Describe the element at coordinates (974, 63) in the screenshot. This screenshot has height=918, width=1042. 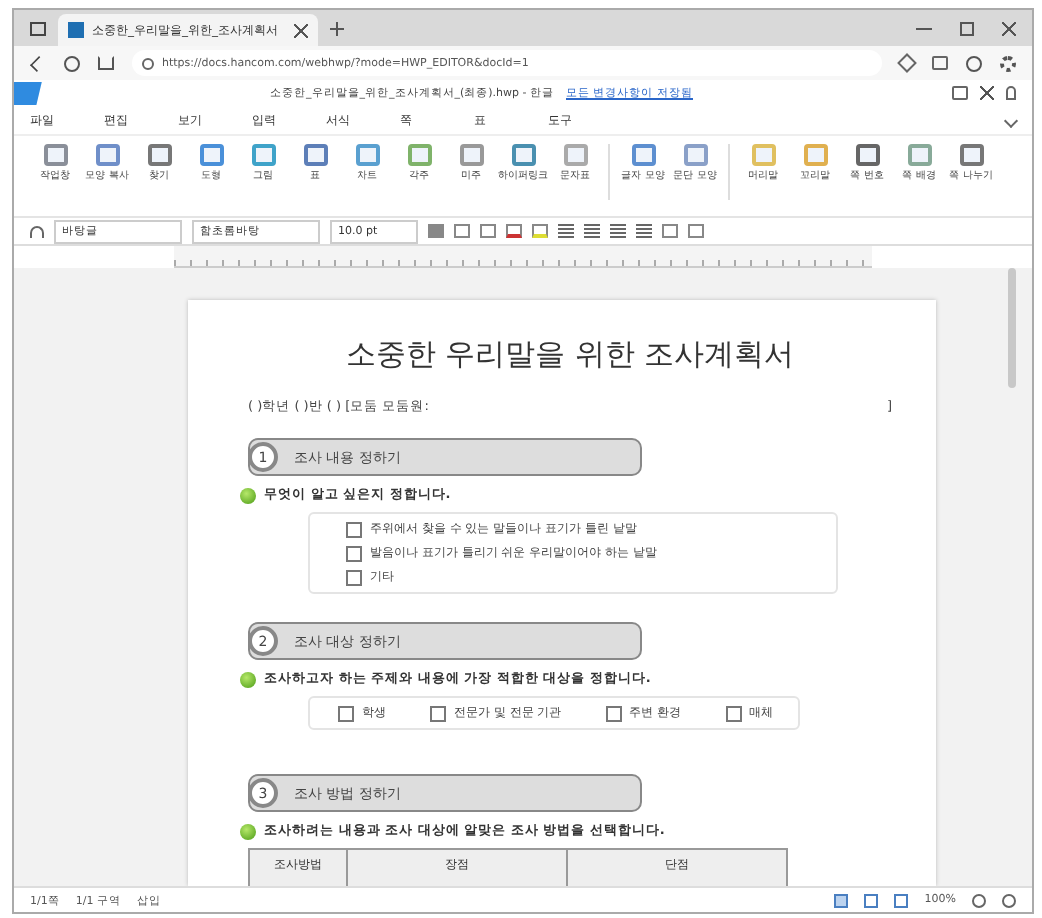
I see `profile-icon` at that location.